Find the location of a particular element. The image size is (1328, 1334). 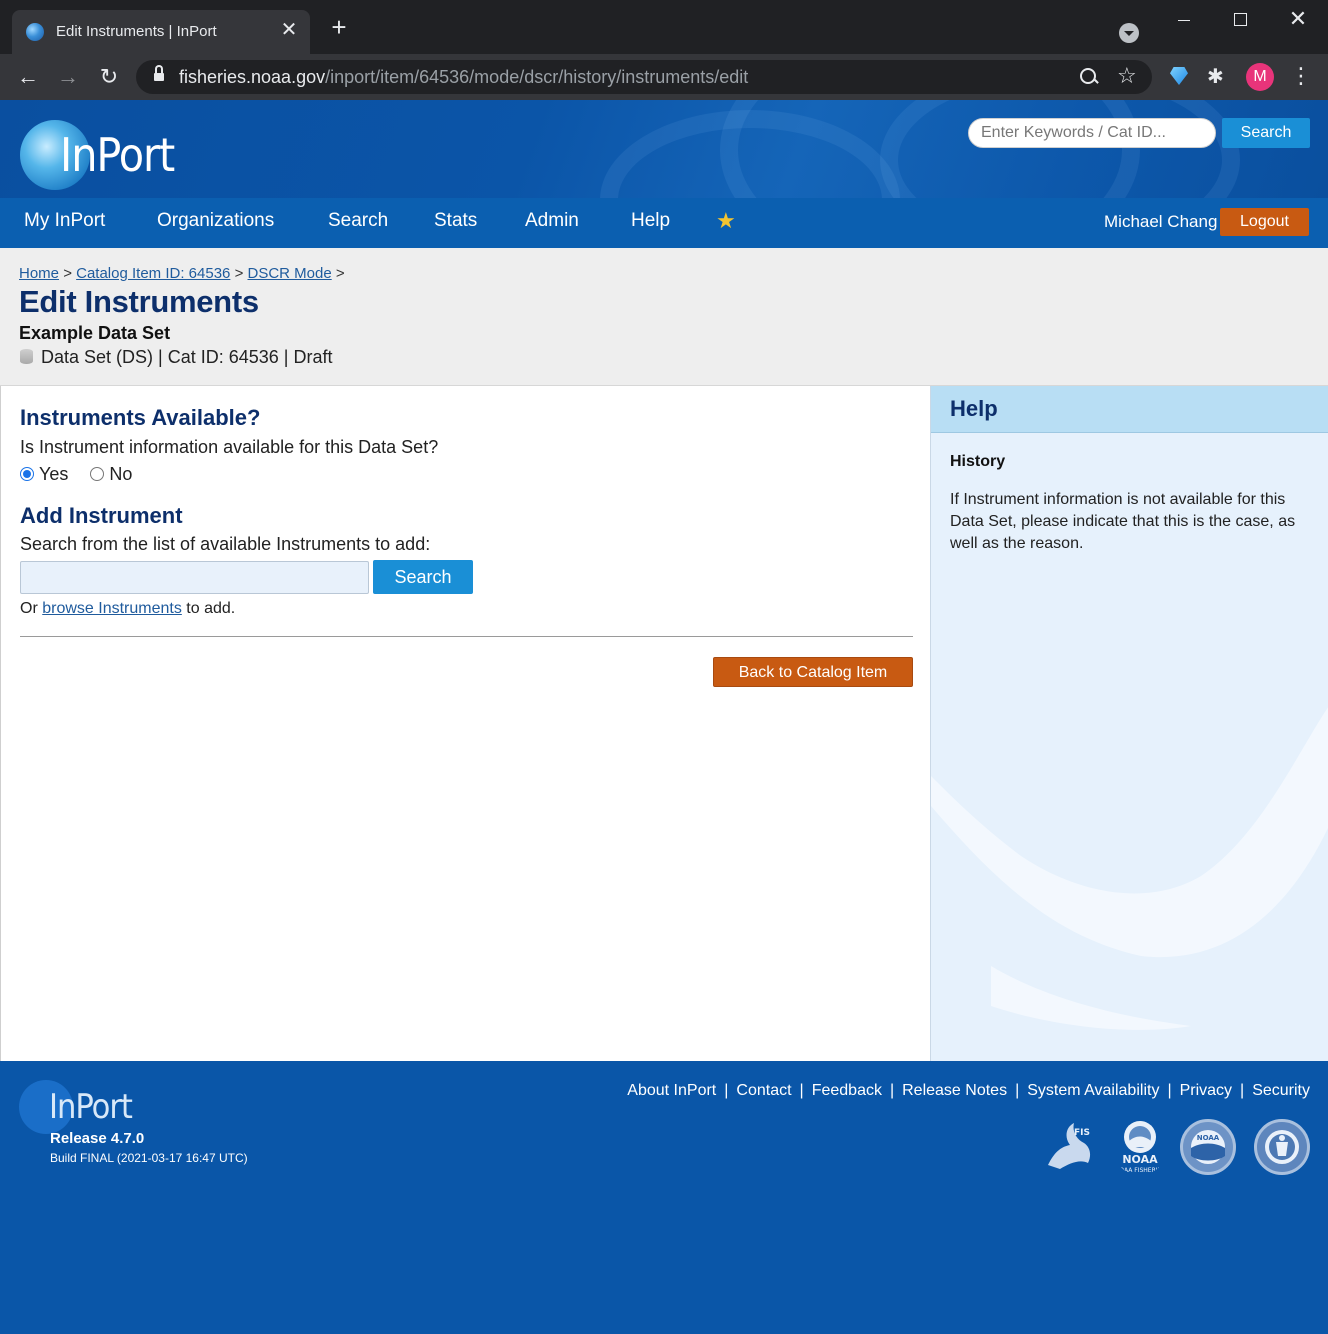

close-window-icon: ✕ is located at coordinates (1298, 19).